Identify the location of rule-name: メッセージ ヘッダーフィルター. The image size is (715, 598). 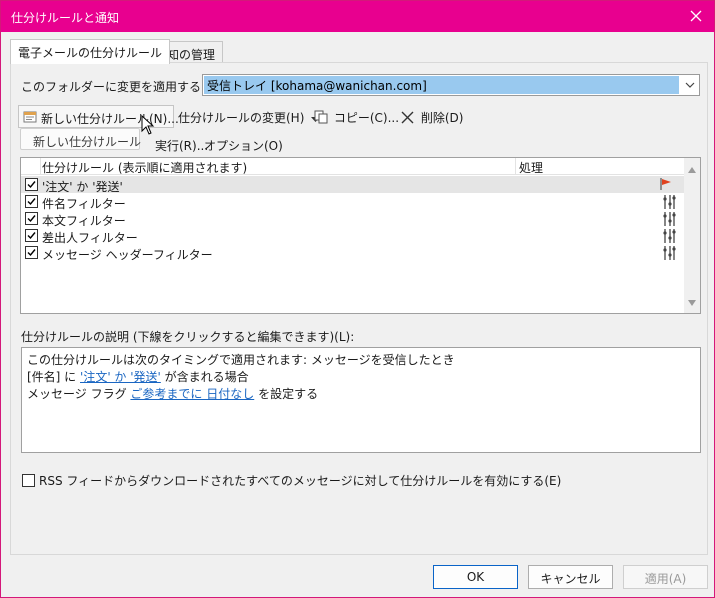
(127, 255).